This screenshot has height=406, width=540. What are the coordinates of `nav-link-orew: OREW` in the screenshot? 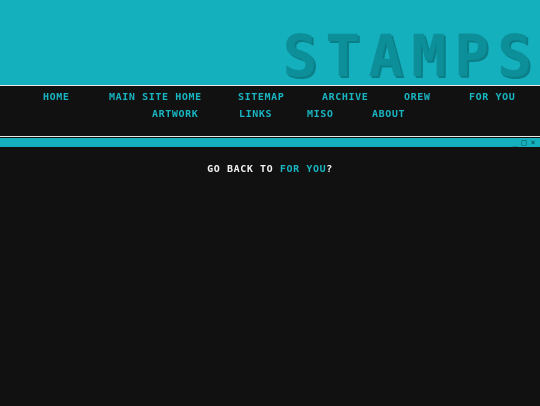 It's located at (417, 98).